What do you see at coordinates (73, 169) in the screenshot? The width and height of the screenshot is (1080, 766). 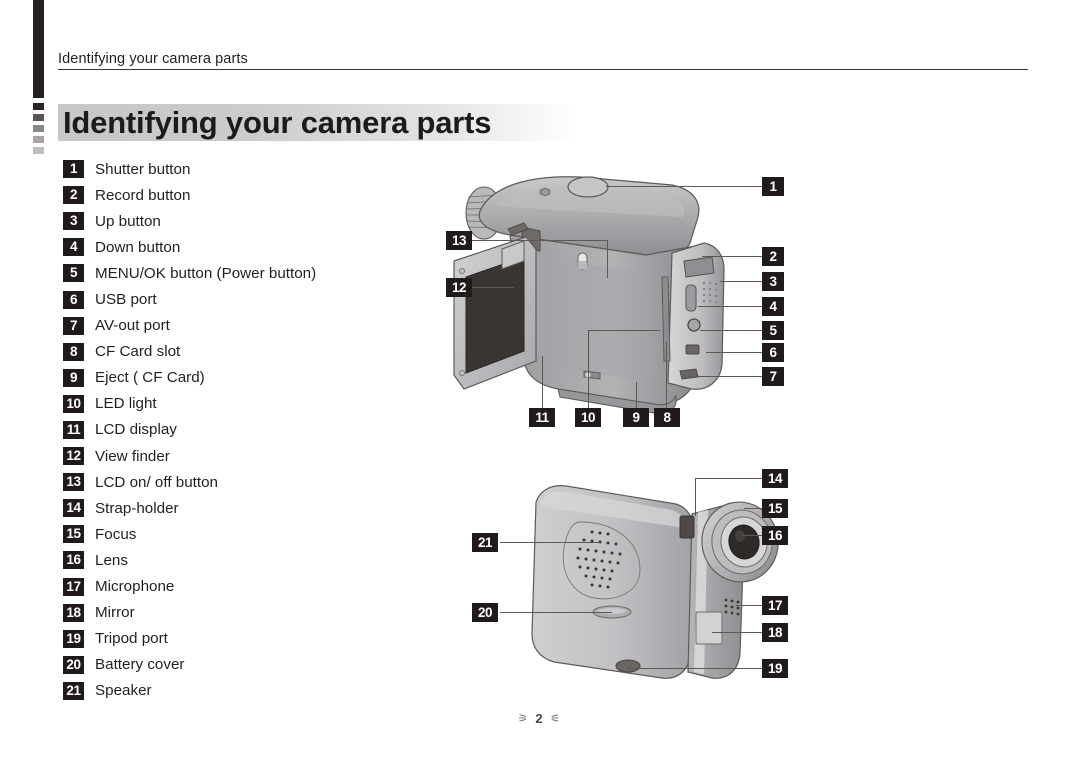 I see `part-number-badge: 1` at bounding box center [73, 169].